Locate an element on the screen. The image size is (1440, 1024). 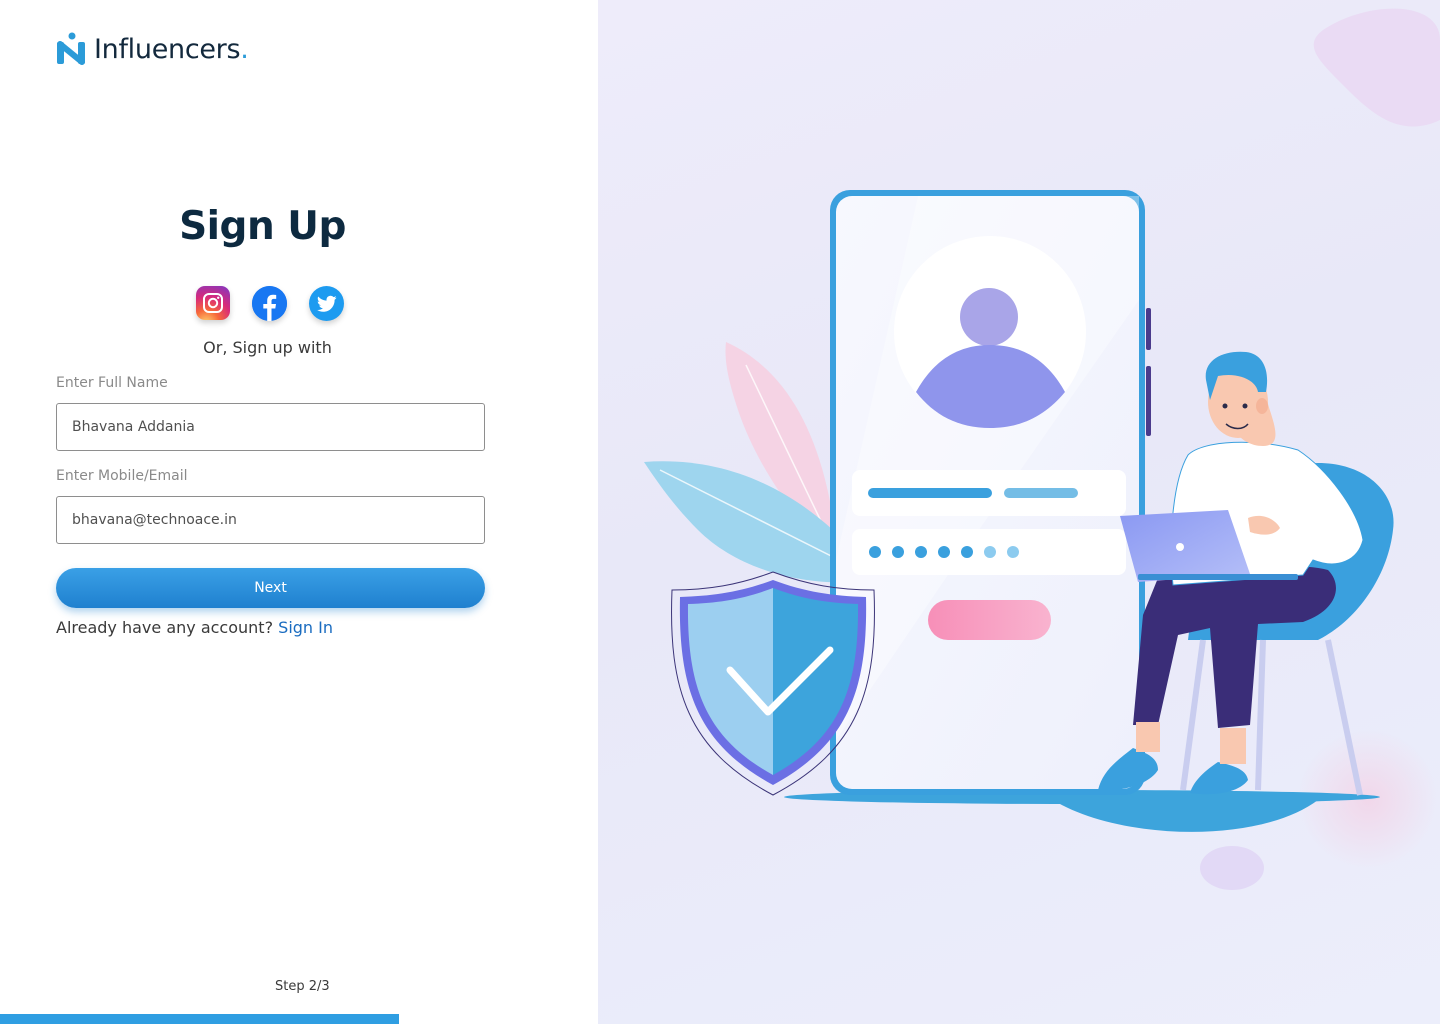
small-blob is located at coordinates (1232, 868).